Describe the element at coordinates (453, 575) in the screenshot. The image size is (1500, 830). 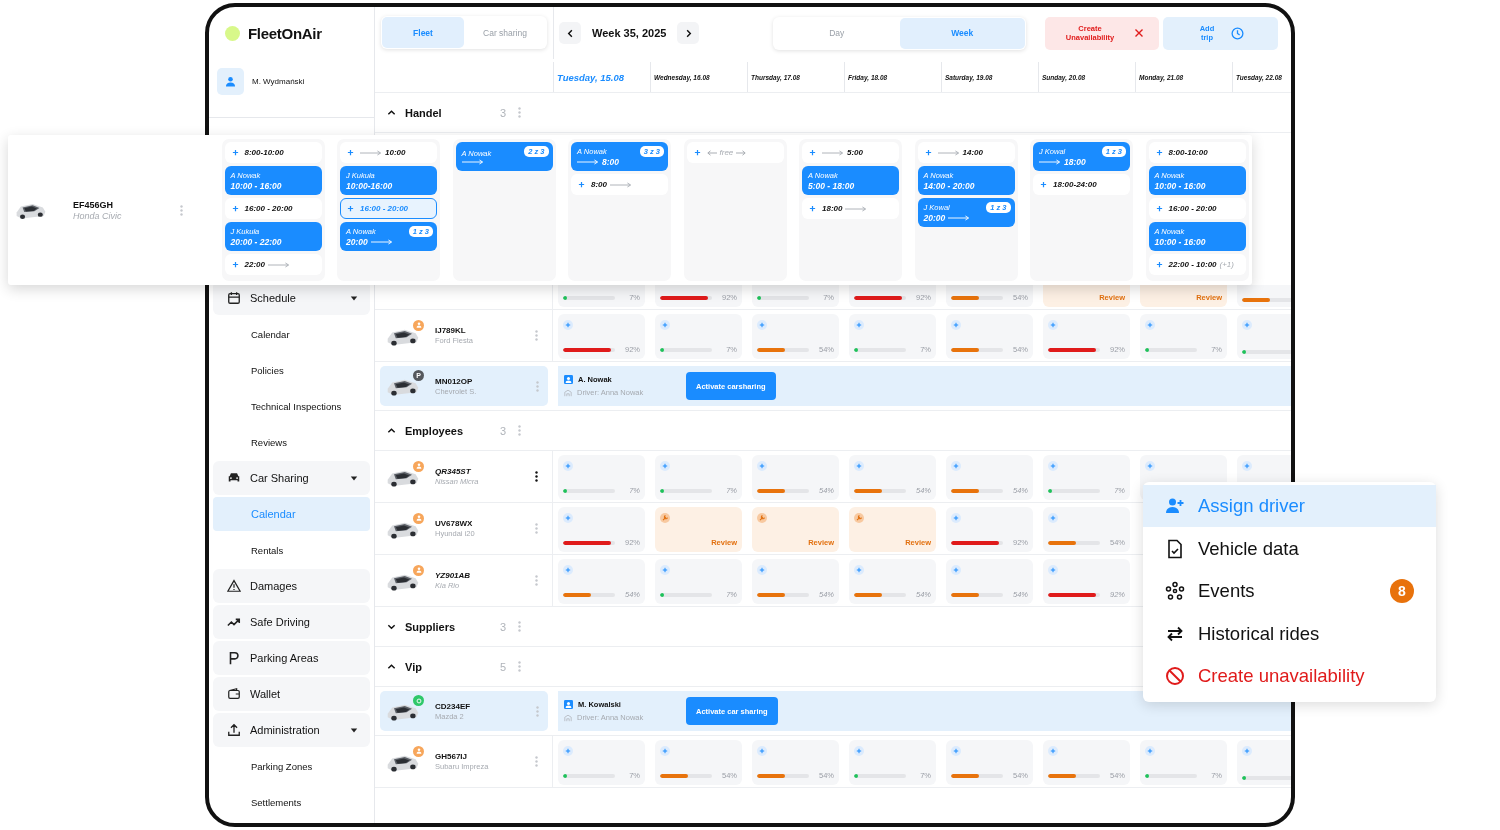
I see `license-plate: YZ901AB` at that location.